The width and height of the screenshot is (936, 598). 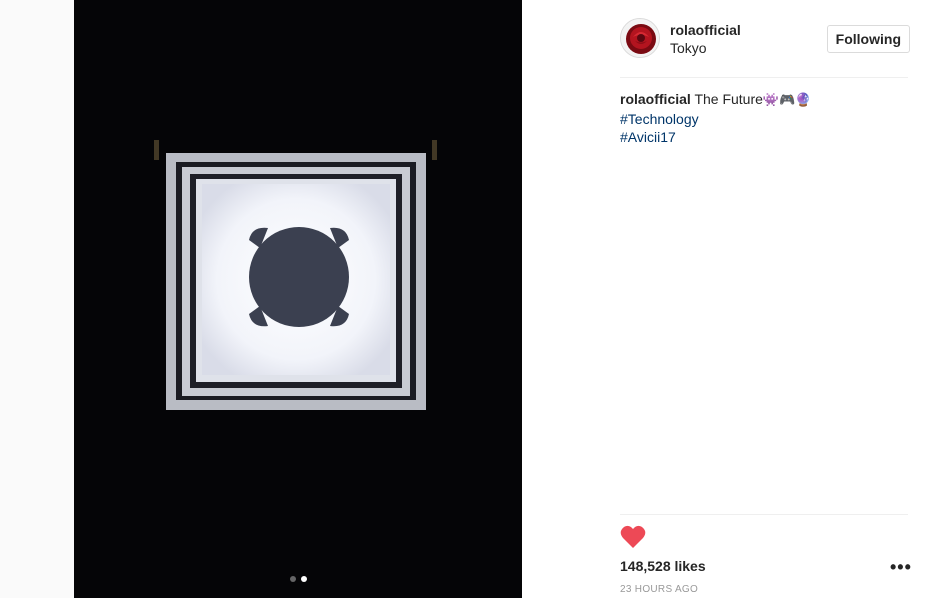 What do you see at coordinates (705, 30) in the screenshot?
I see `username-link: rolaofficial` at bounding box center [705, 30].